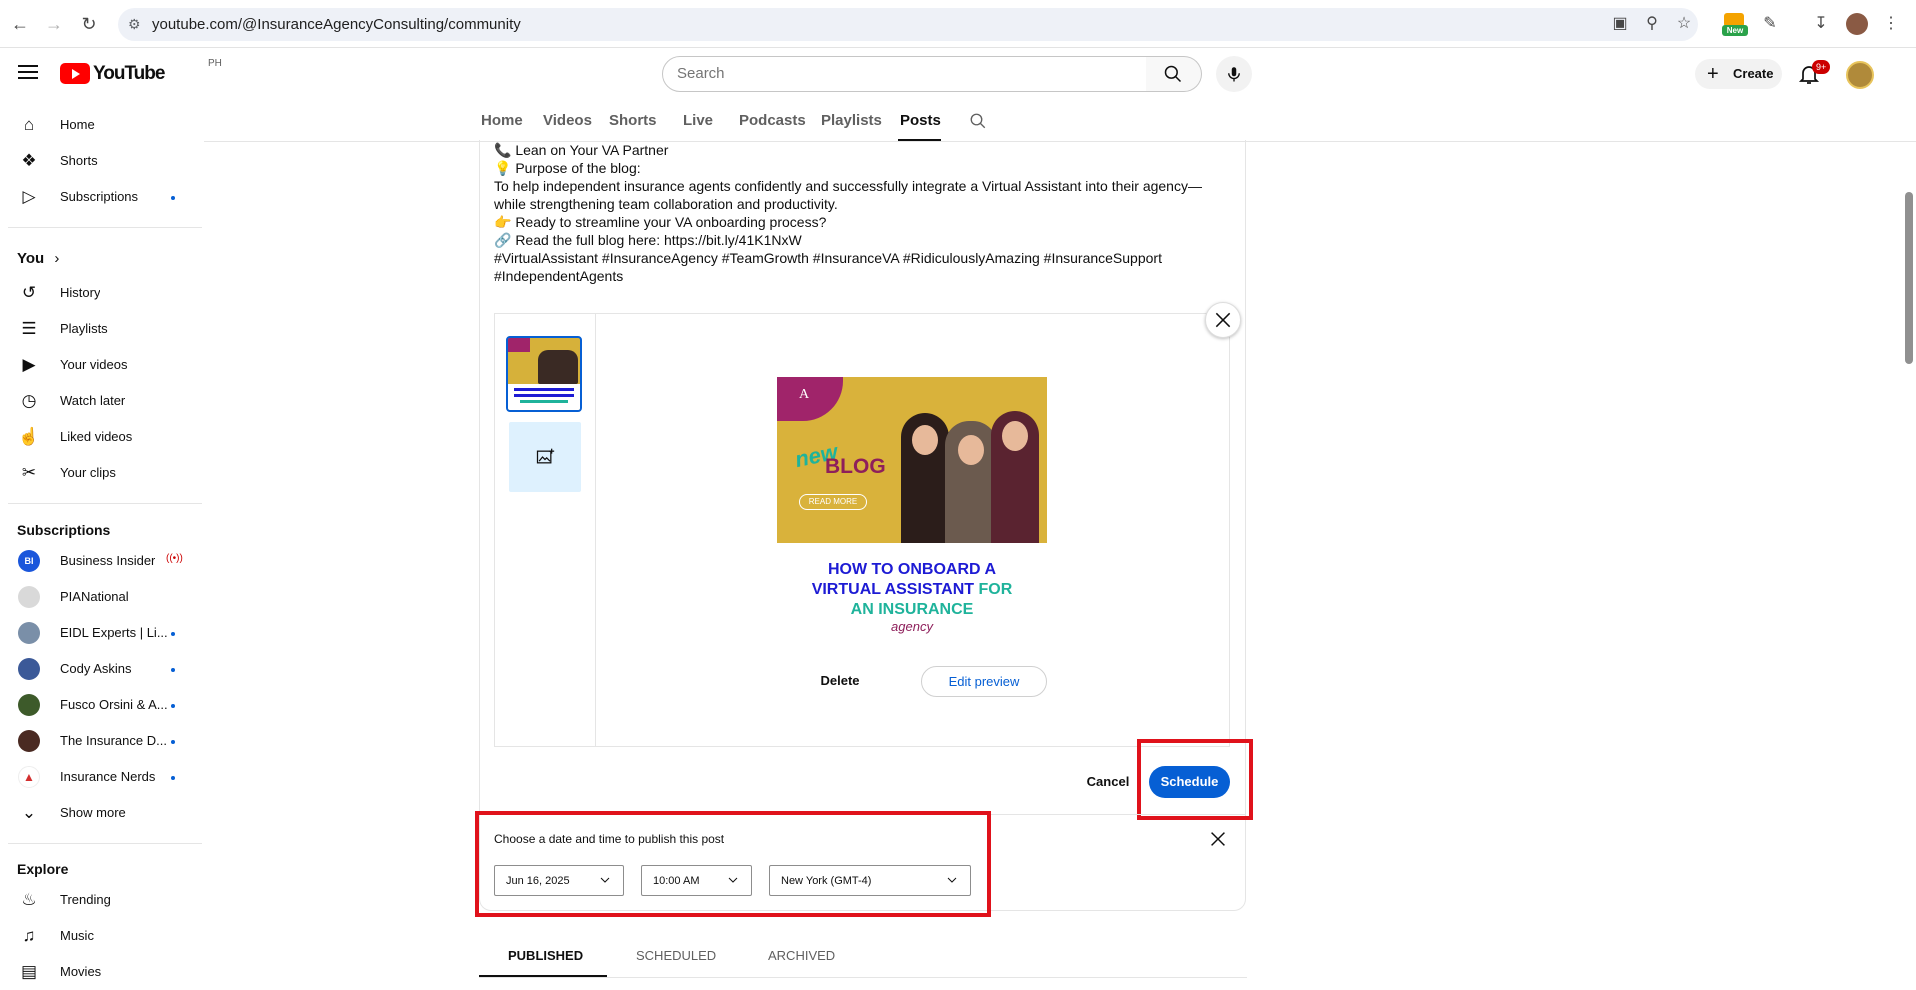 The image size is (1916, 990). What do you see at coordinates (64, 530) in the screenshot?
I see `subscriptions-section-heading: Subscriptions` at bounding box center [64, 530].